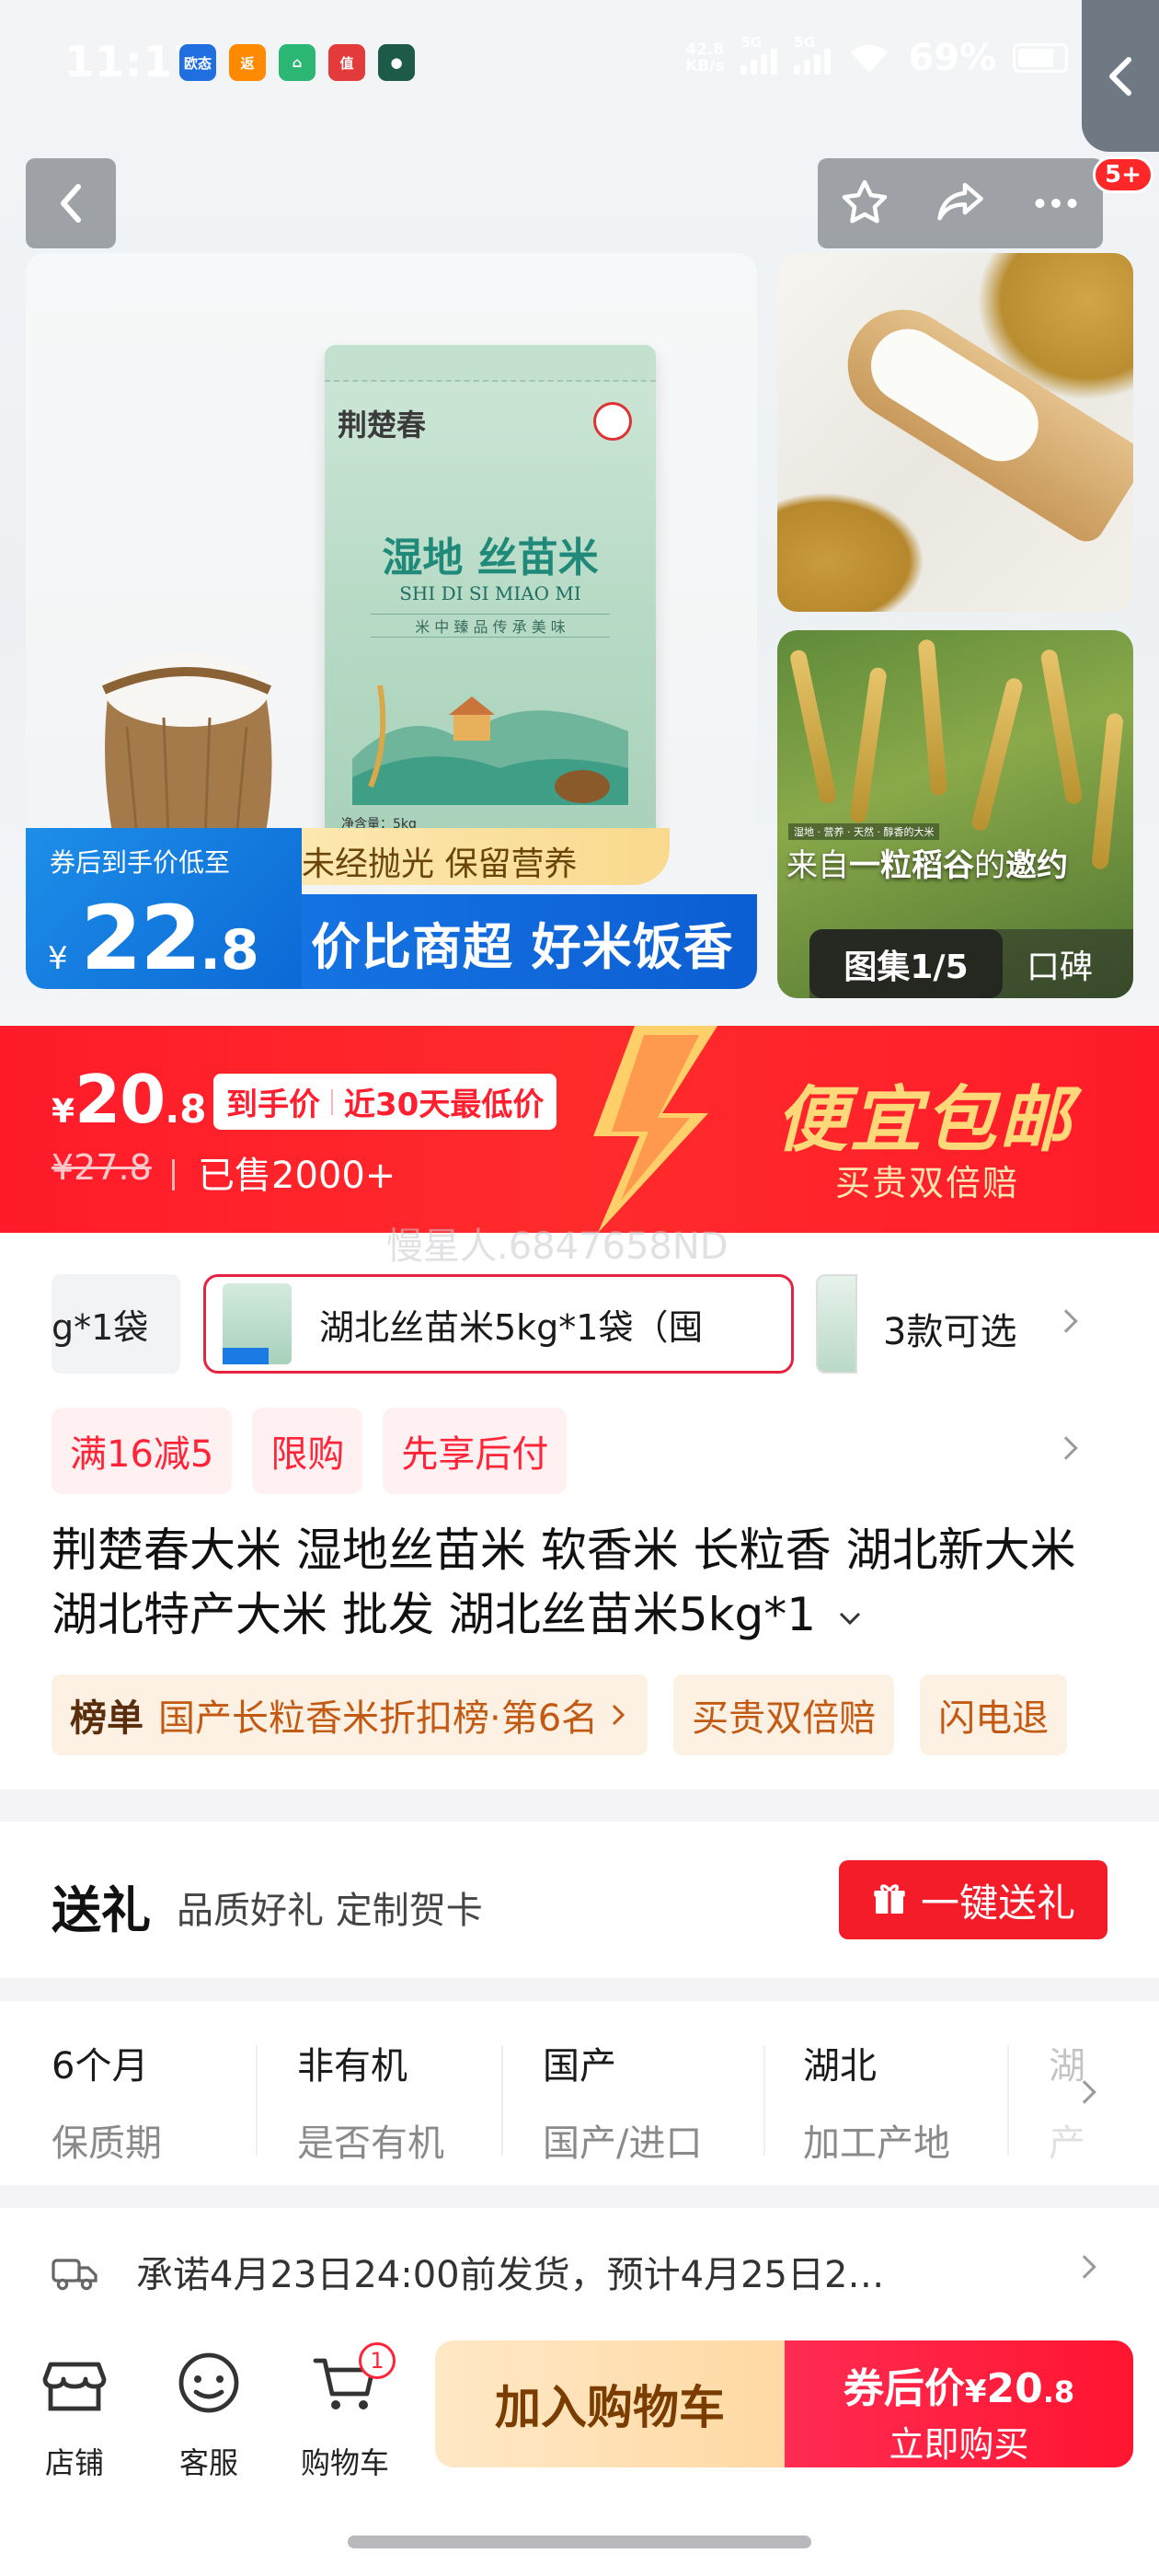 The height and width of the screenshot is (2576, 1159). Describe the element at coordinates (116, 1324) in the screenshot. I see `sku-option-prev: g*1袋` at that location.